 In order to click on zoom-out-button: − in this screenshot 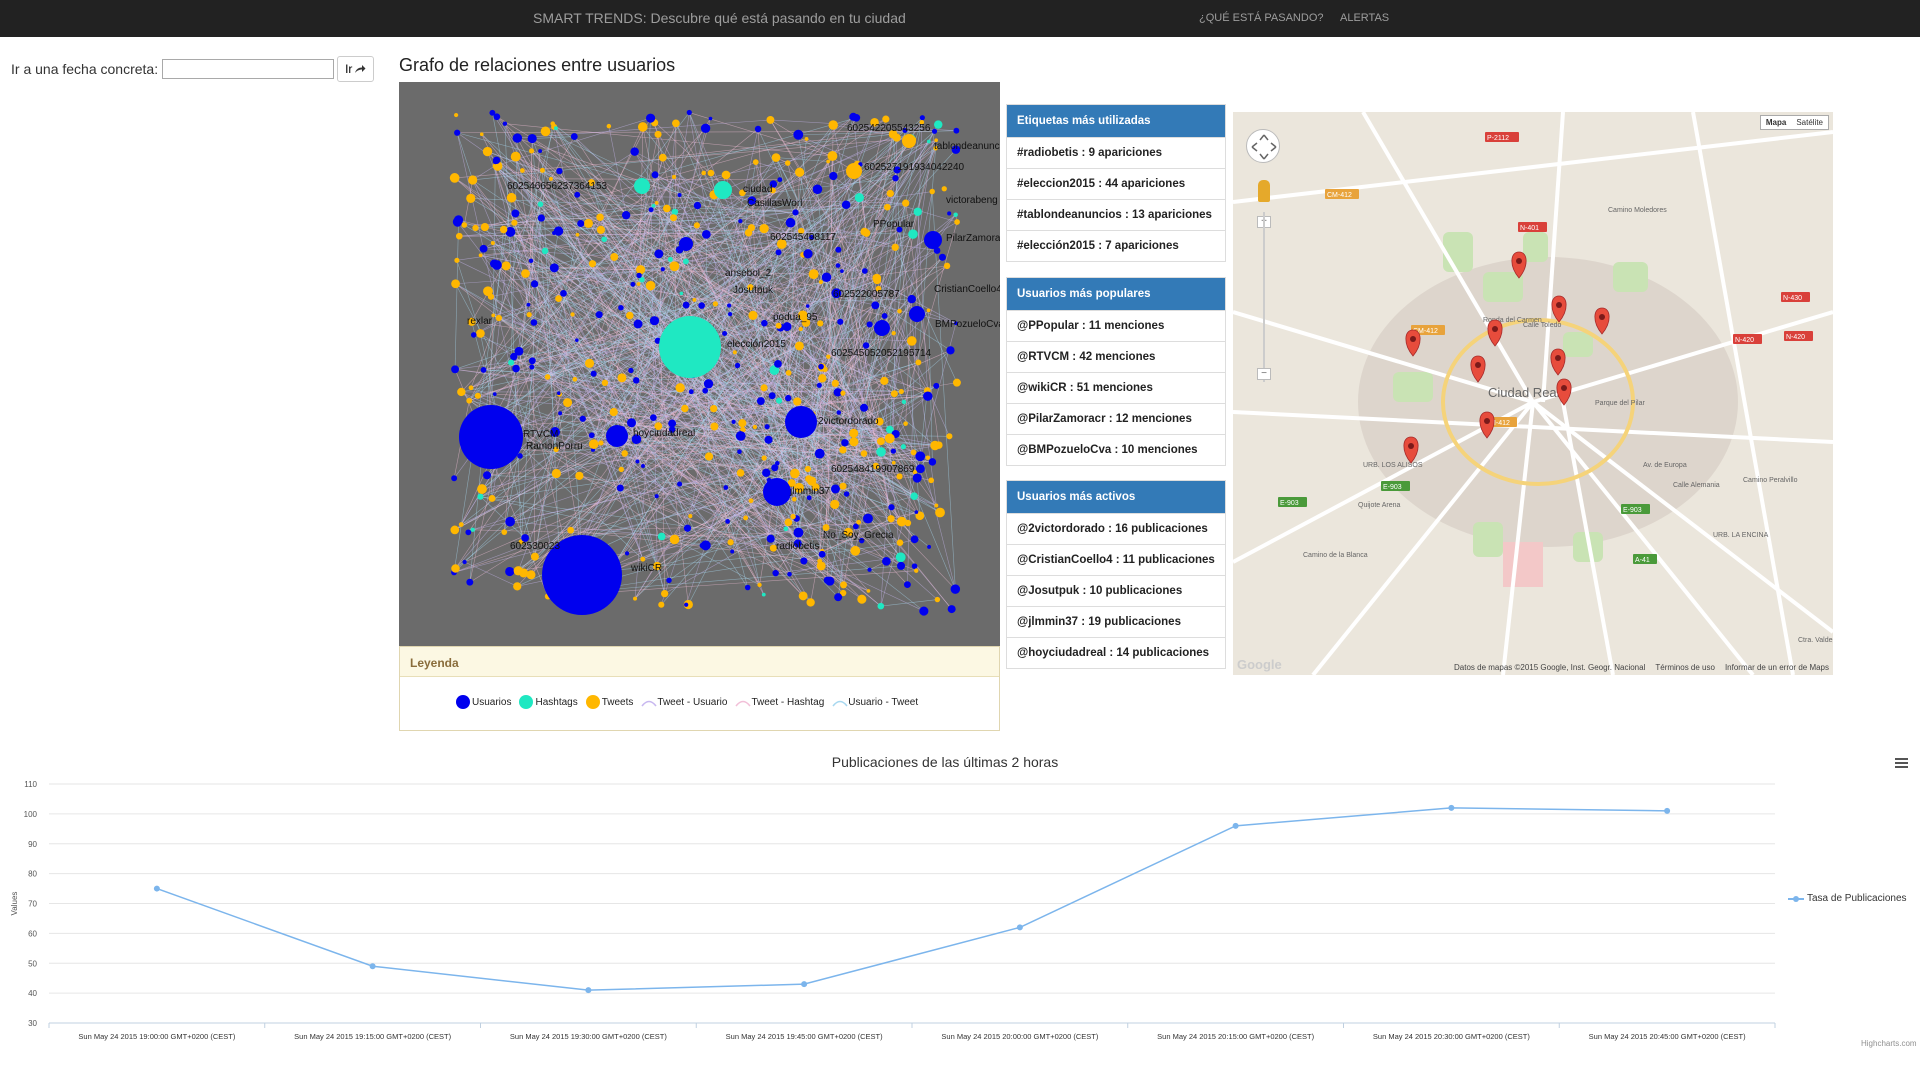, I will do `click(1264, 374)`.